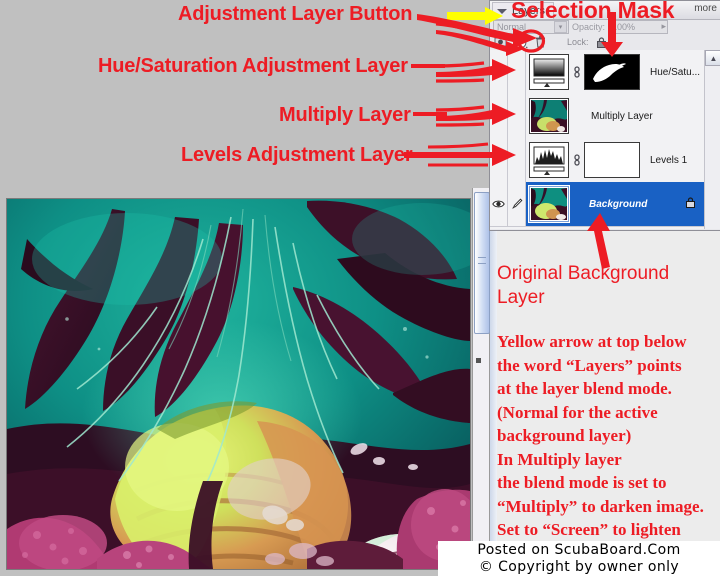 This screenshot has height=576, width=720. Describe the element at coordinates (297, 155) in the screenshot. I see `label-levels-layer: Levels Adjustment Layer` at that location.